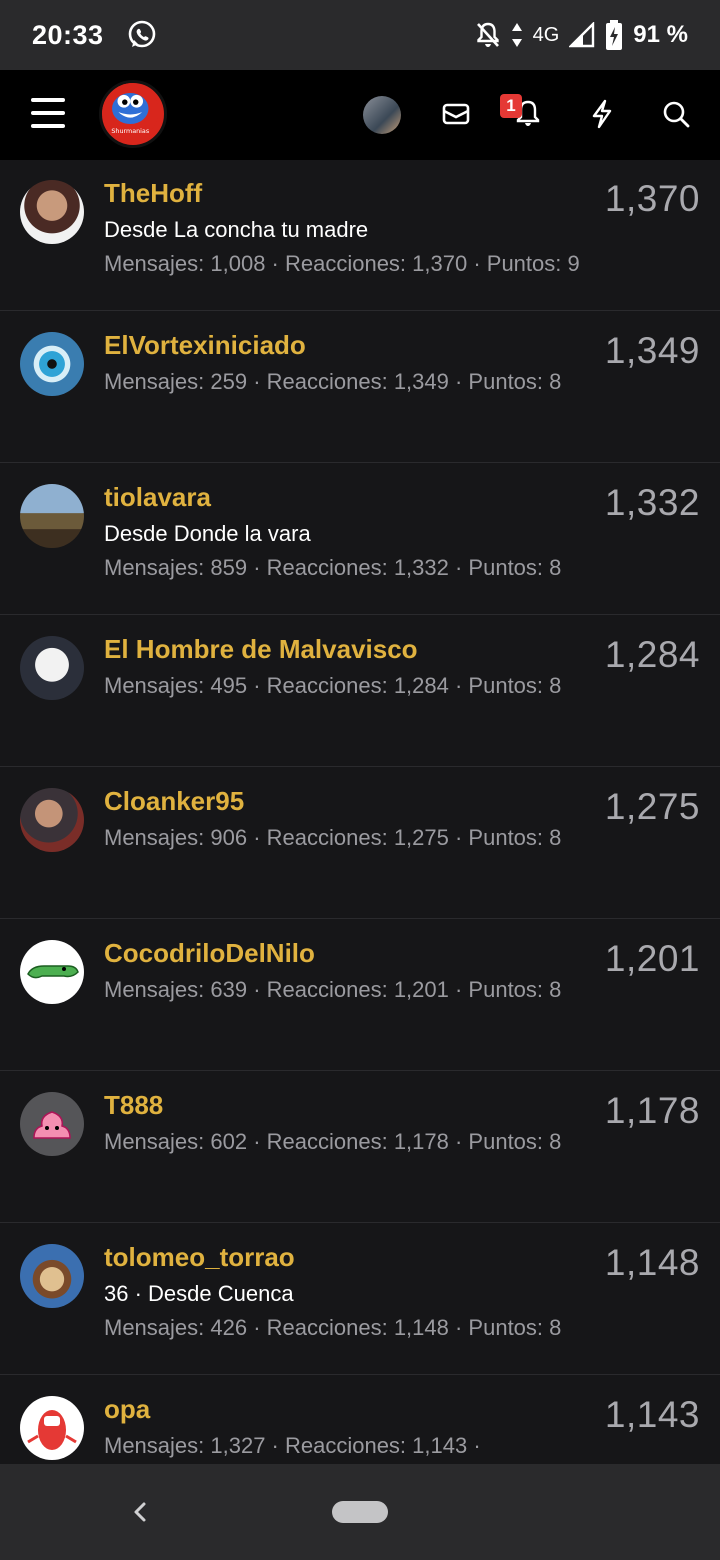  Describe the element at coordinates (652, 1414) in the screenshot. I see `member-score: 1,143` at that location.